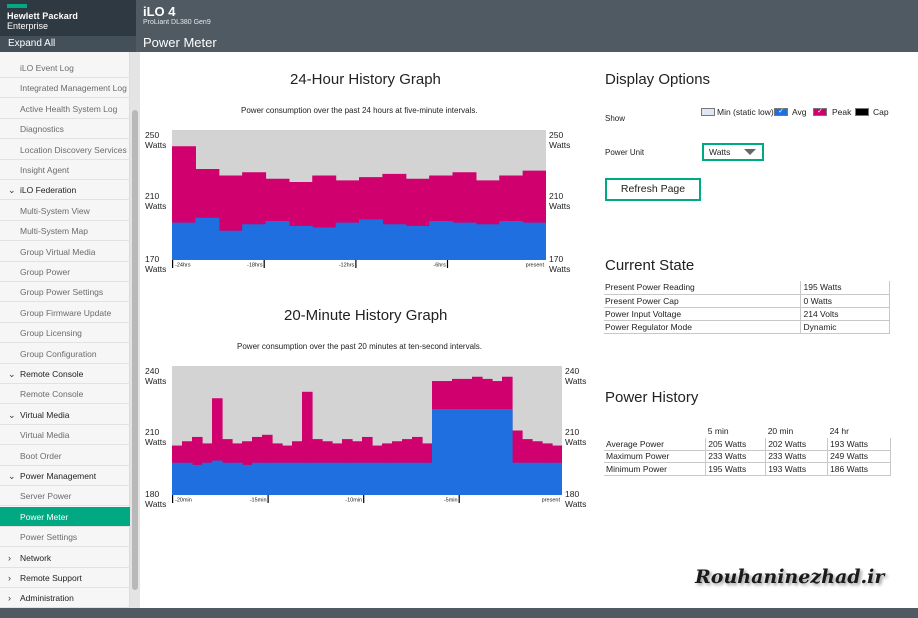 Image resolution: width=918 pixels, height=618 pixels. I want to click on sidebar-item-diagnostics: Diagnostics, so click(65, 129).